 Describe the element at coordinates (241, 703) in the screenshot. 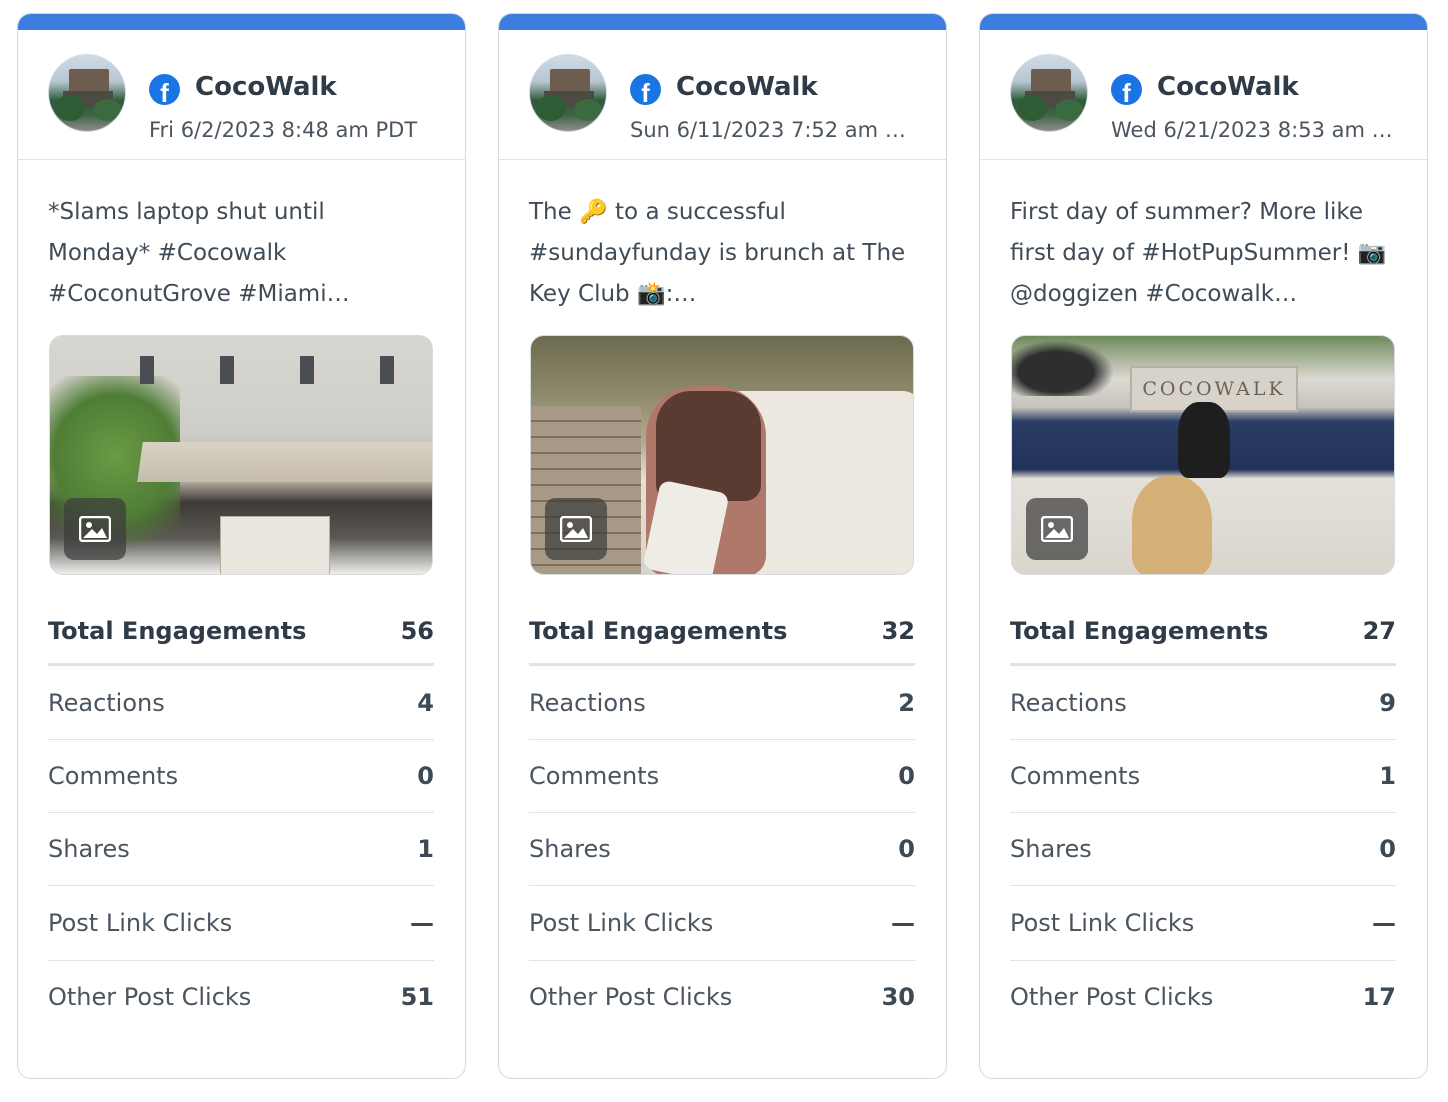

I see `reactions-row: Reactions 4` at that location.